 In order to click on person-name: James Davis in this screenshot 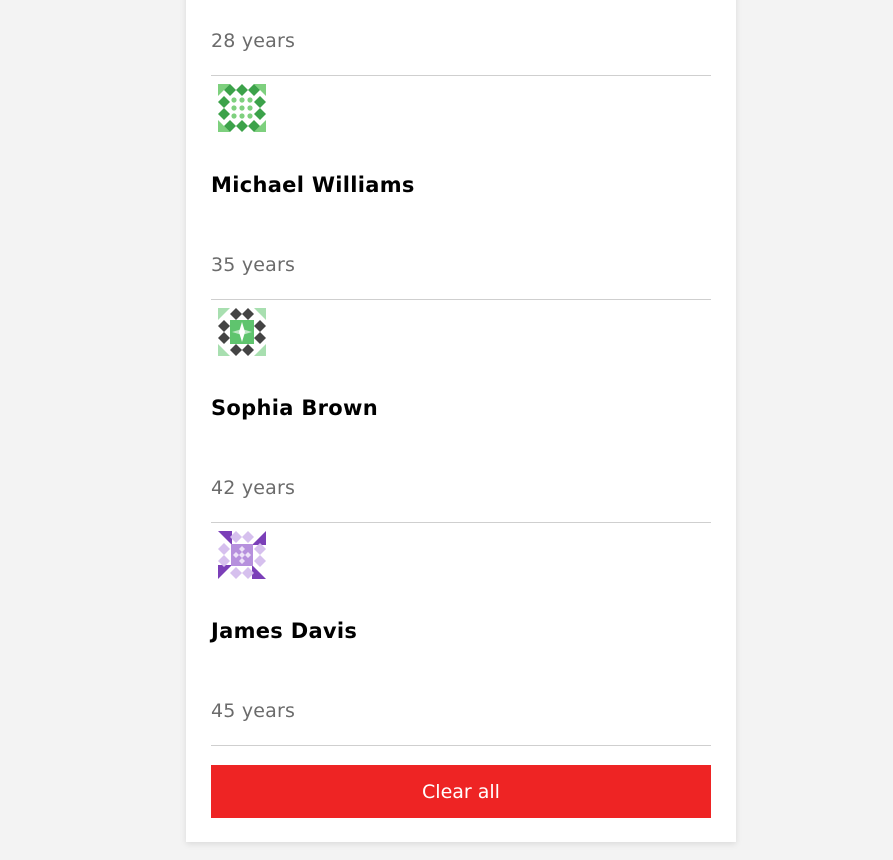, I will do `click(284, 631)`.